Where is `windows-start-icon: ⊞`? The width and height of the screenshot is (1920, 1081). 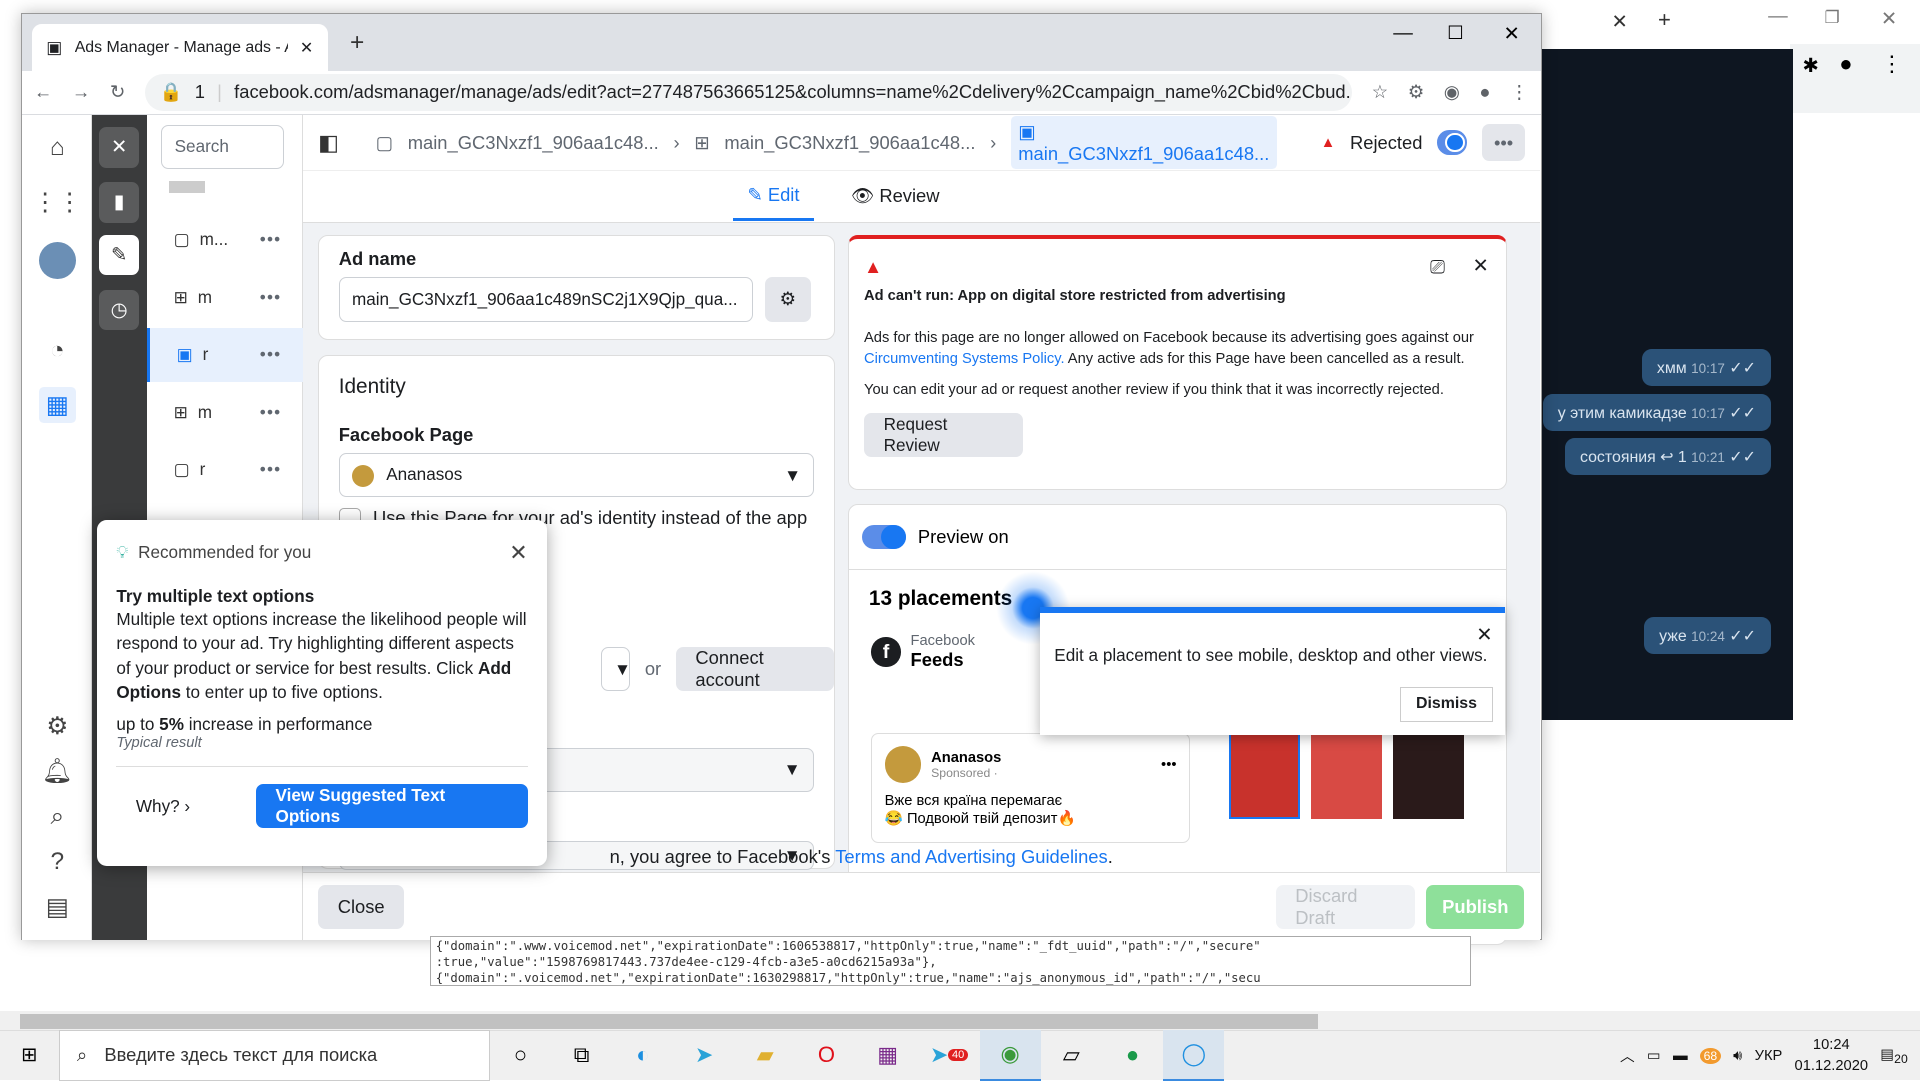
windows-start-icon: ⊞ is located at coordinates (29, 1055).